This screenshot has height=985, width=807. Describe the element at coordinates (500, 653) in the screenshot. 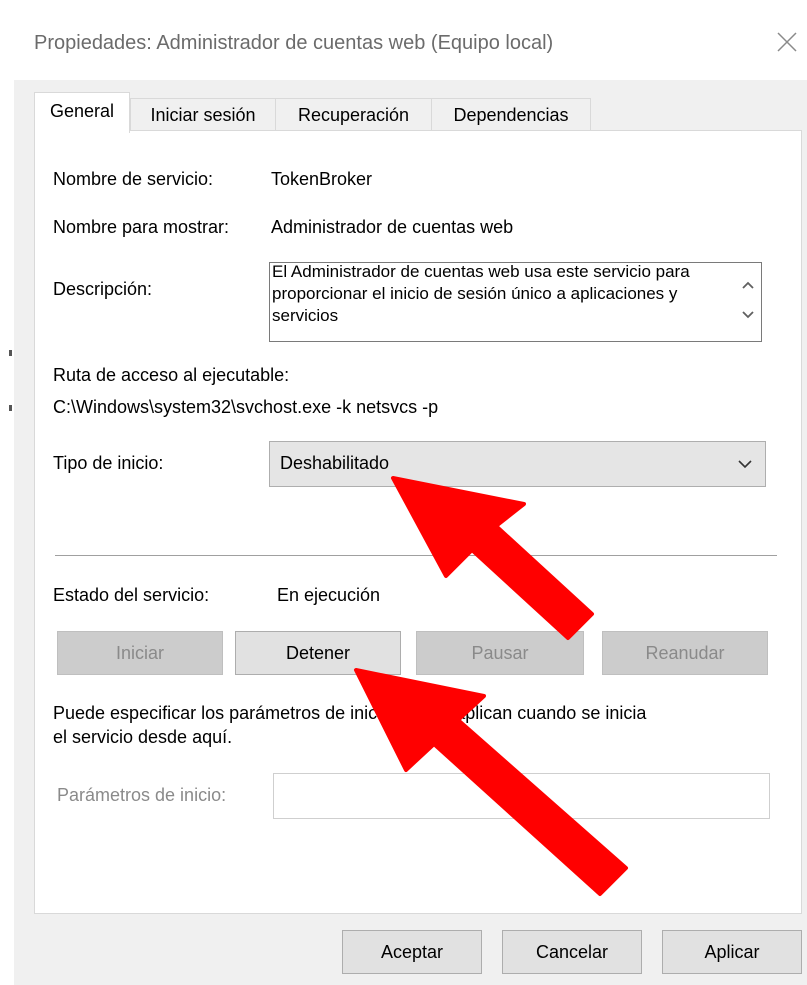

I see `pause-button: Pausar` at that location.